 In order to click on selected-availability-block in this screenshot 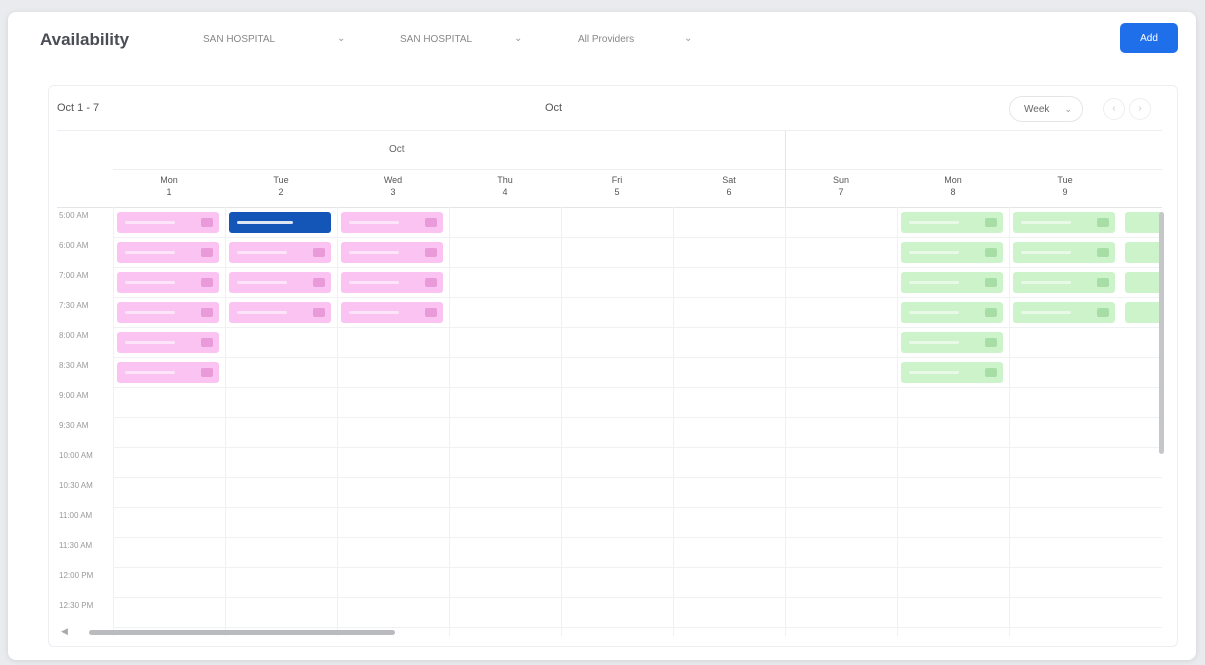, I will do `click(280, 222)`.